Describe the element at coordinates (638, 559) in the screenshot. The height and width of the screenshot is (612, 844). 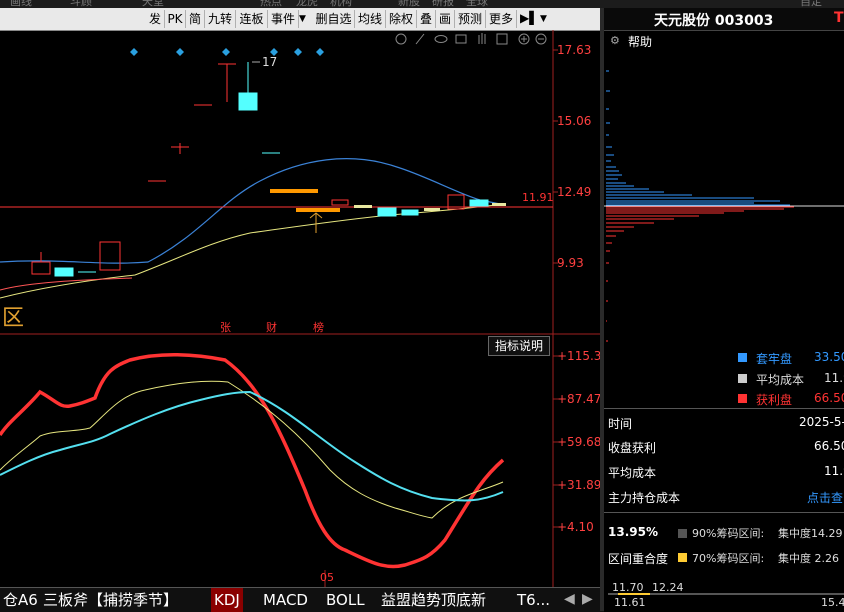
I see `overlap-label: 区间重合度` at that location.